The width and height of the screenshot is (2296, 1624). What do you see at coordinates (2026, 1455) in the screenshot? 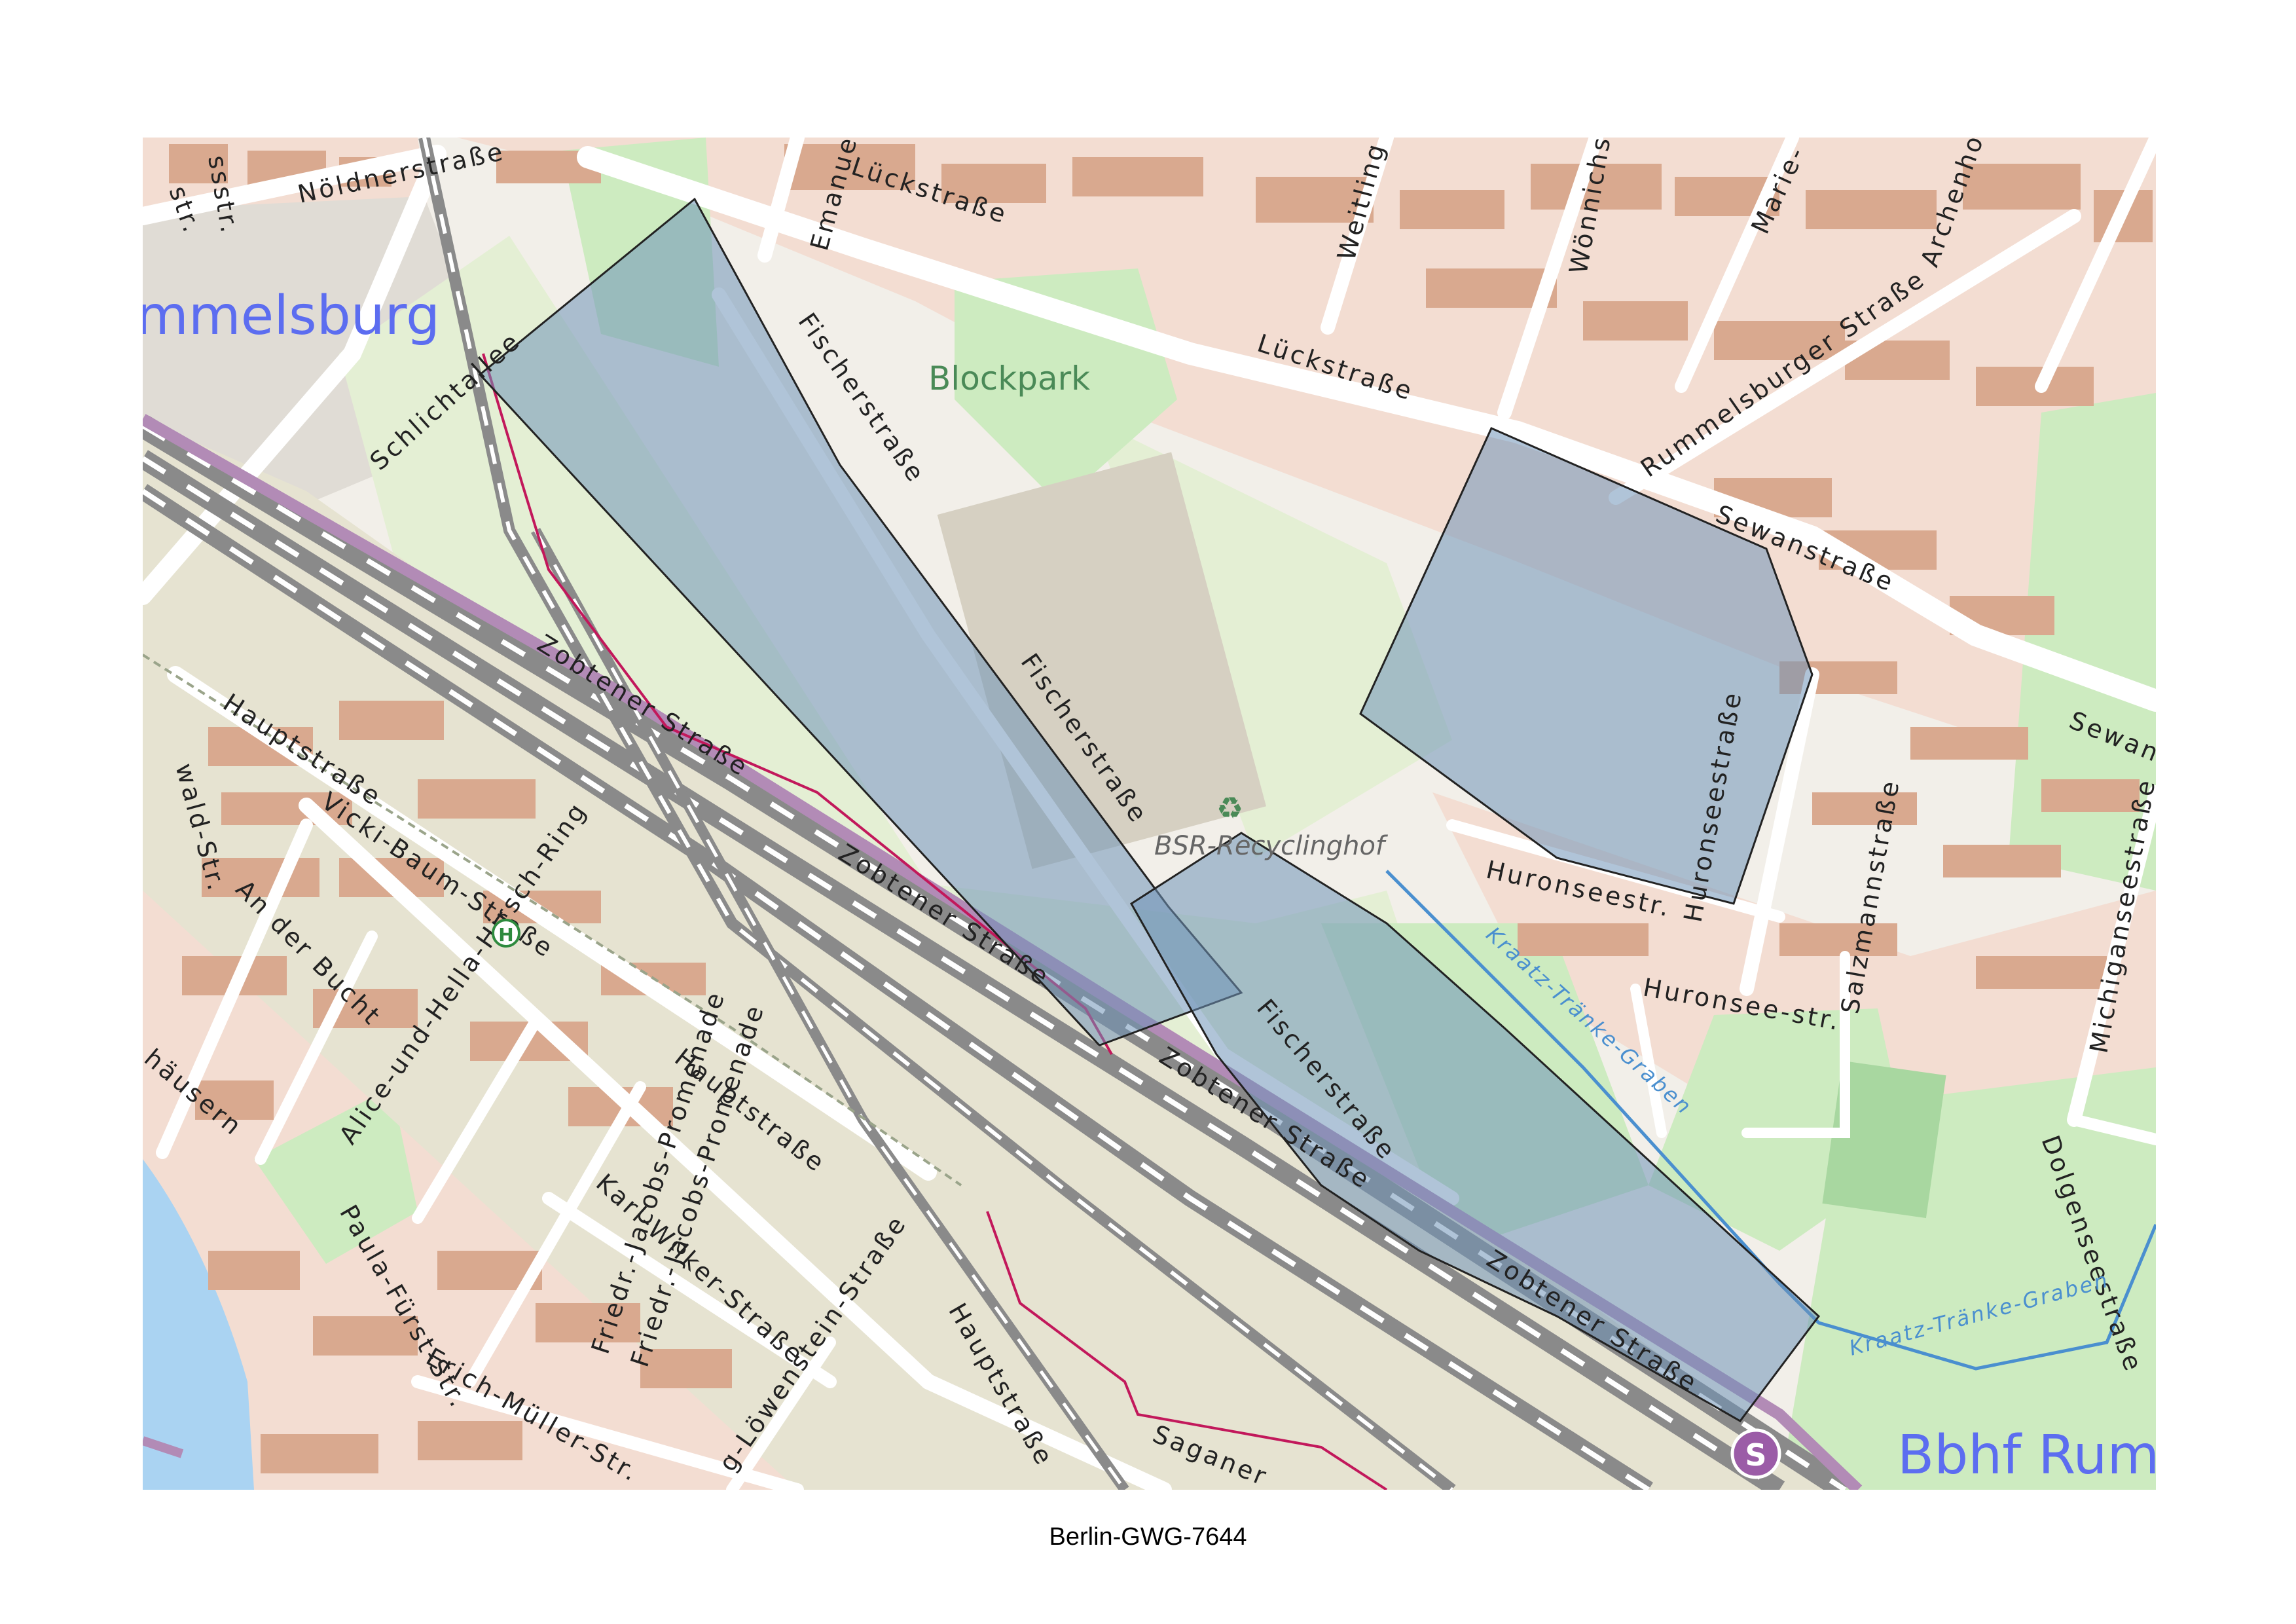
I see `place-label-bbhf-rummelsburg: Bbhf Rummelsb` at bounding box center [2026, 1455].